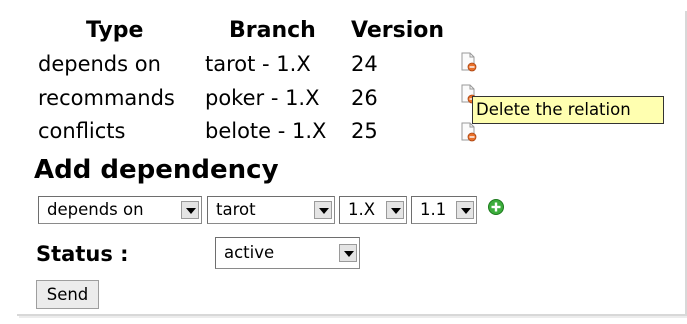  I want to click on relation-select: depends on, so click(120, 210).